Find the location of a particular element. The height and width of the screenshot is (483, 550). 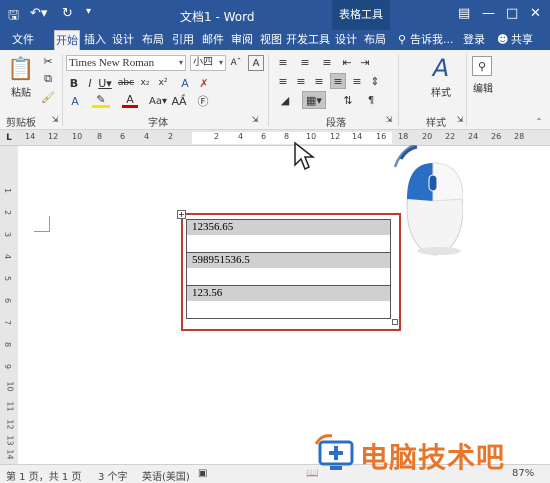

share-icon: ☻ is located at coordinates (502, 40).